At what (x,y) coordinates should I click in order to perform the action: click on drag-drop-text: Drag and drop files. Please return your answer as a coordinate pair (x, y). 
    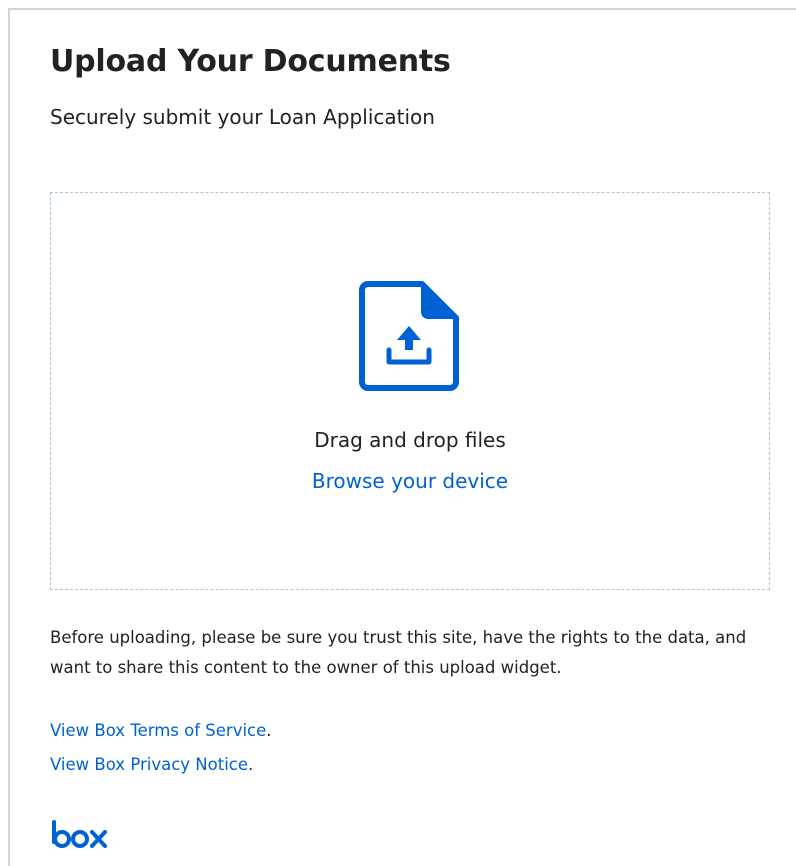
    Looking at the image, I should click on (410, 440).